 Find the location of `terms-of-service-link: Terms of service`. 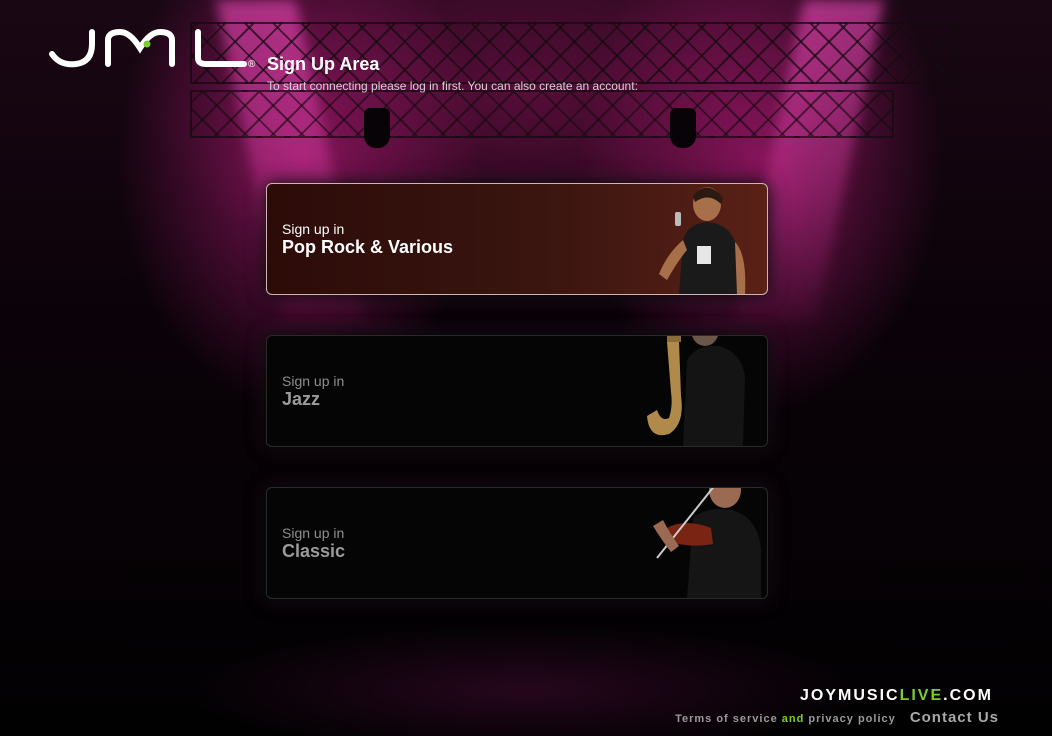

terms-of-service-link: Terms of service is located at coordinates (726, 719).